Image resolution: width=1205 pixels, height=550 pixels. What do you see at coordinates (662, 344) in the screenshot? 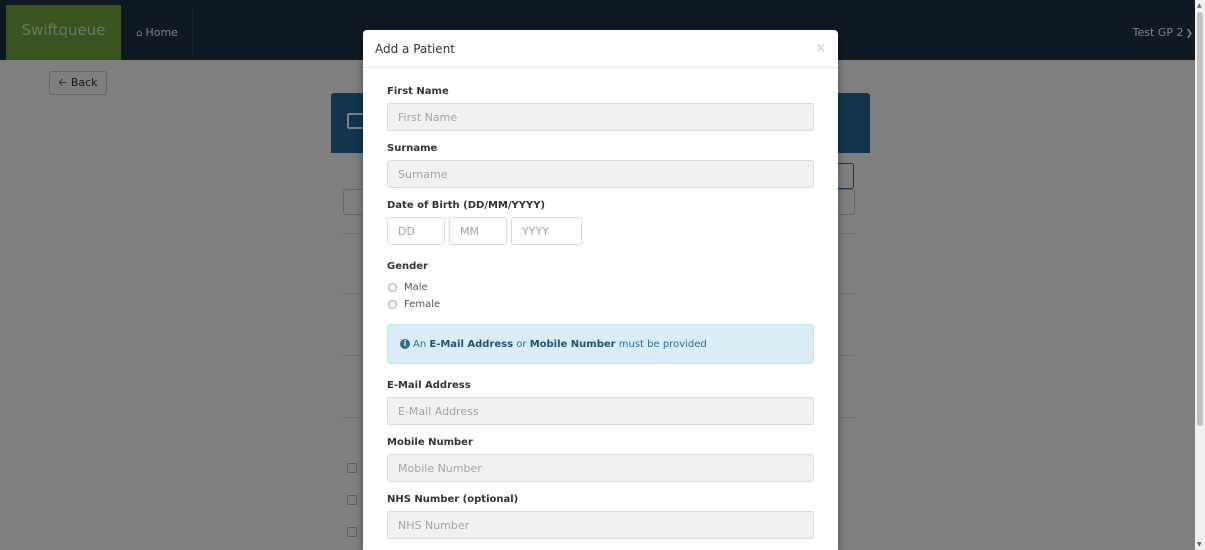
I see `alert-suffix: must be provided` at bounding box center [662, 344].